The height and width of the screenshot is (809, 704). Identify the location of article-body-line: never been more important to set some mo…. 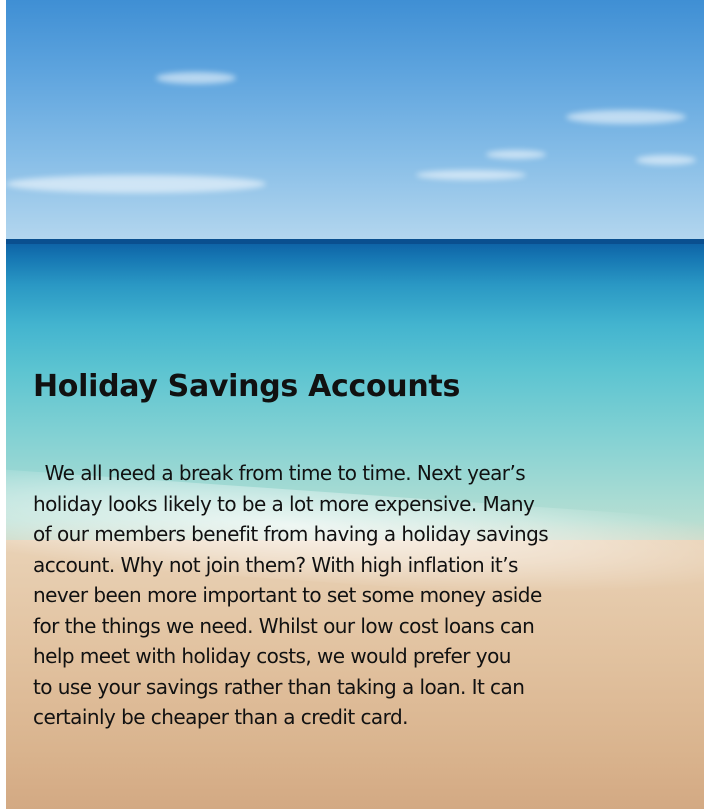
(287, 595).